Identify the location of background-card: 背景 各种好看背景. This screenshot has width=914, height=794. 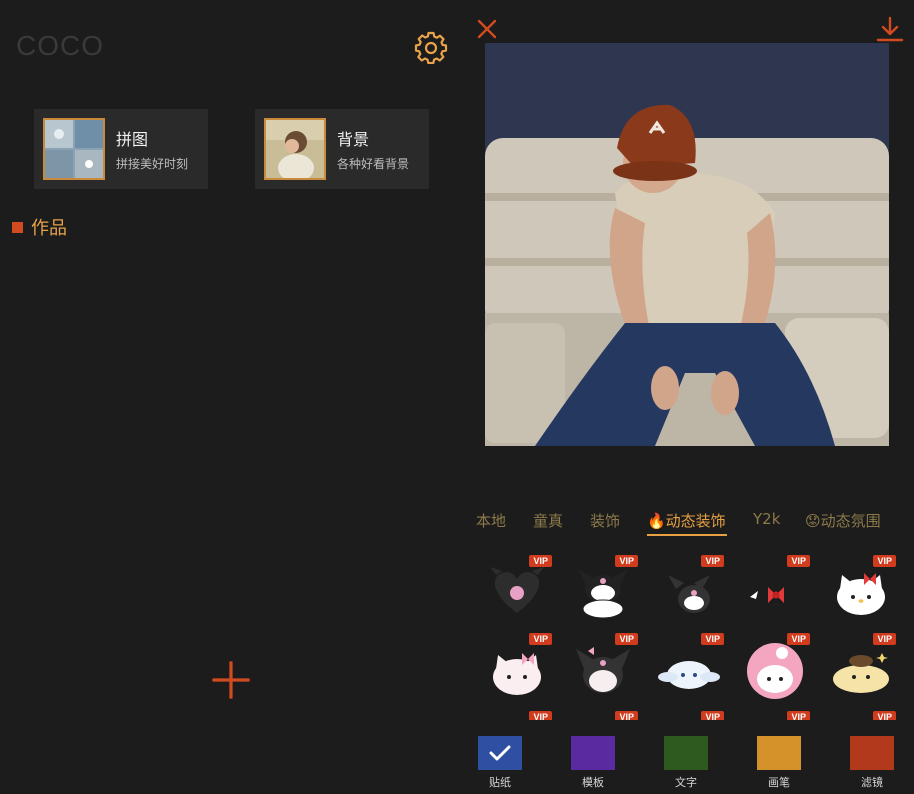
(342, 149).